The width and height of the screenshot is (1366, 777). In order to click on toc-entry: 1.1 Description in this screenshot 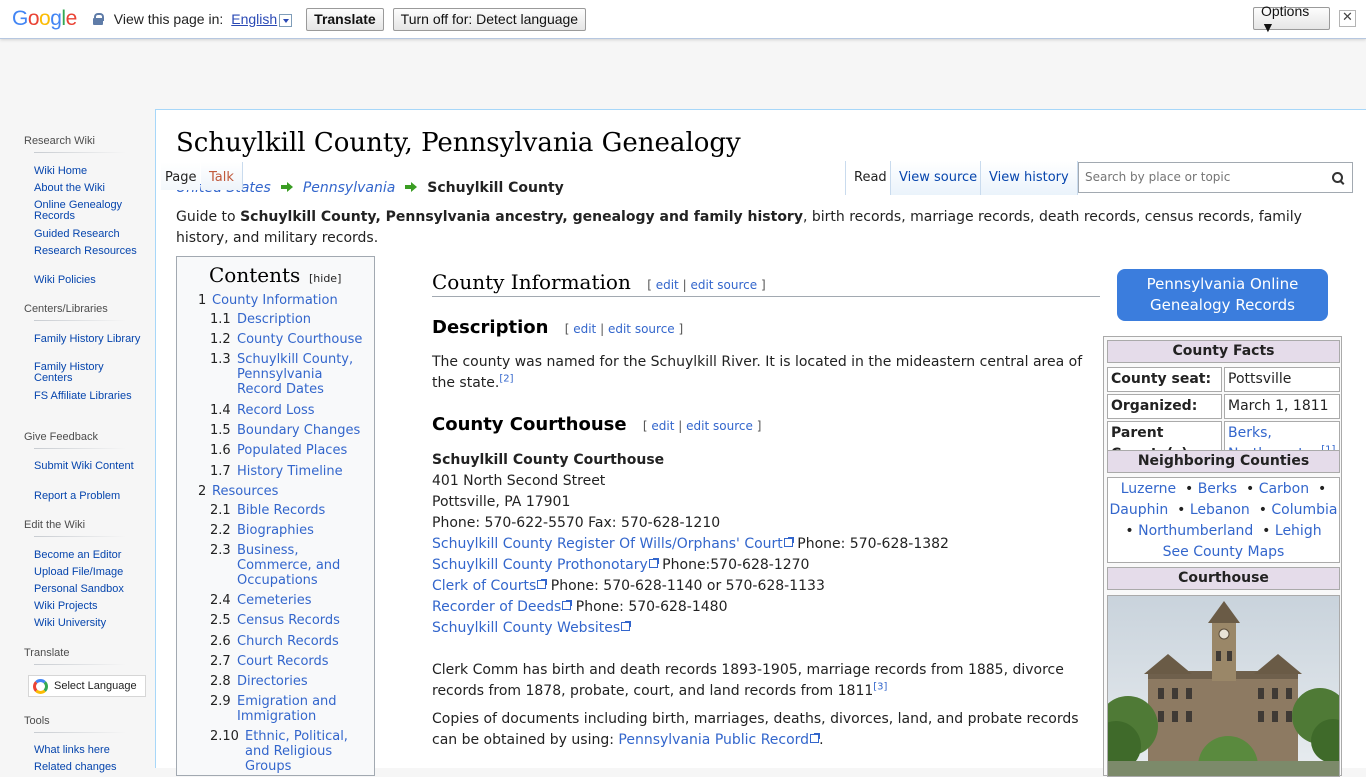, I will do `click(274, 320)`.